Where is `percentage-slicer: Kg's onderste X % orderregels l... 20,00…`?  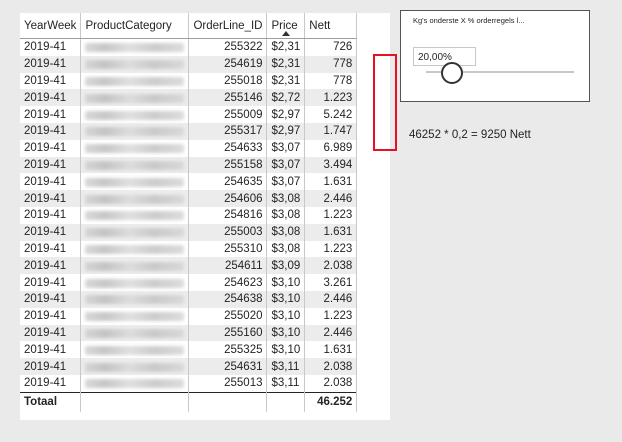 percentage-slicer: Kg's onderste X % orderregels l... 20,00… is located at coordinates (495, 56).